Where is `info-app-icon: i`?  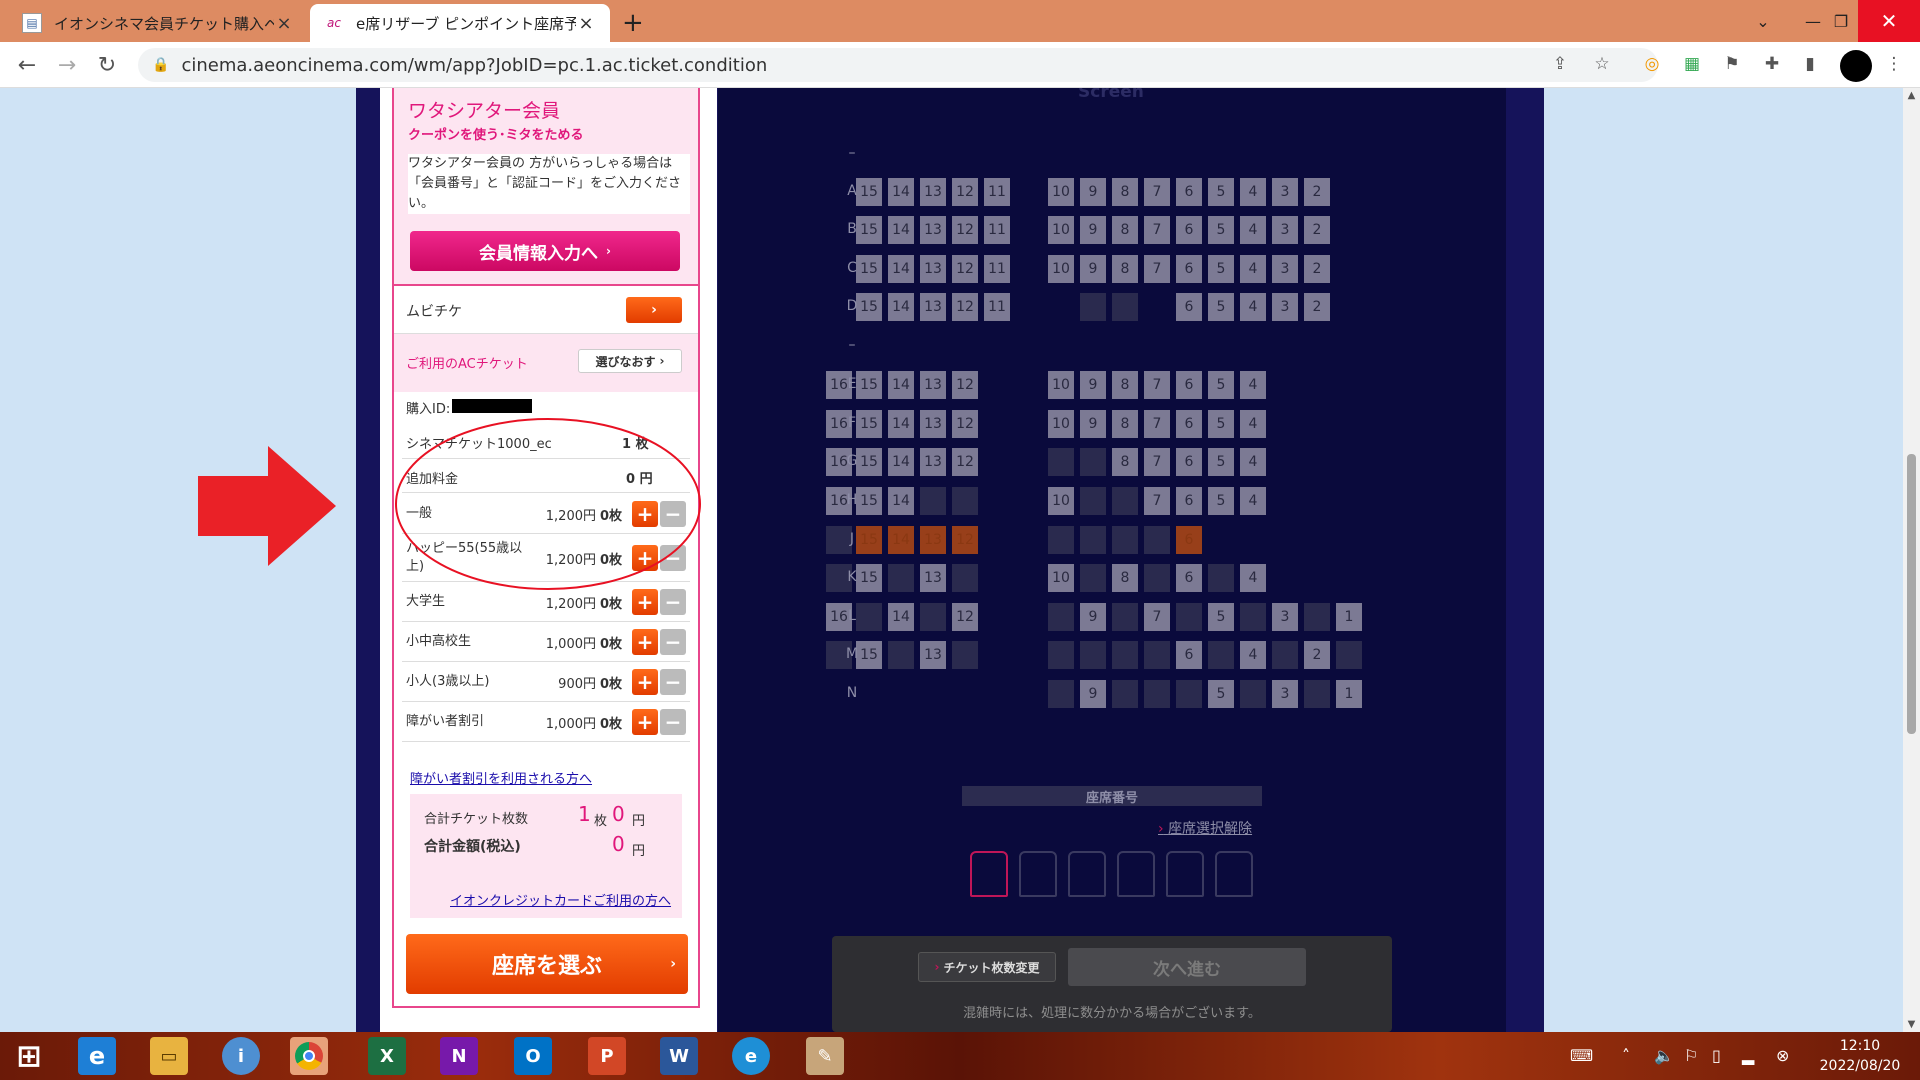
info-app-icon: i is located at coordinates (241, 1056).